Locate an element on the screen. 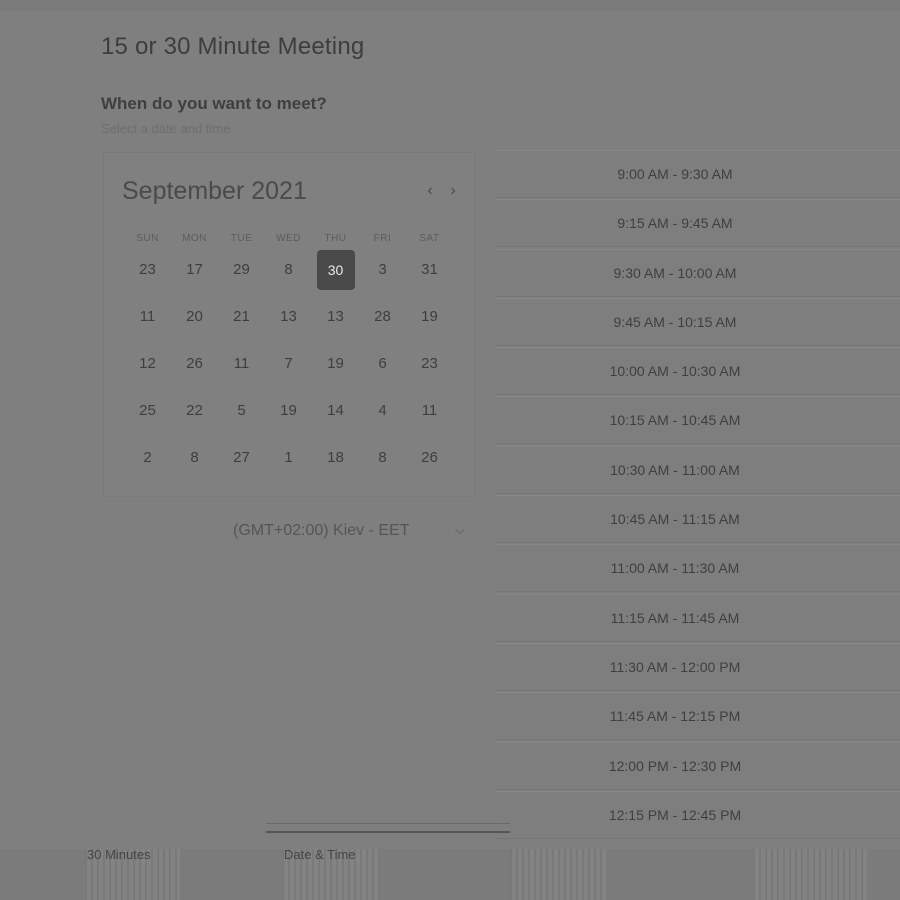 The height and width of the screenshot is (900, 900). time-slot: 11:30 AM - 12:00 PM is located at coordinates (697, 666).